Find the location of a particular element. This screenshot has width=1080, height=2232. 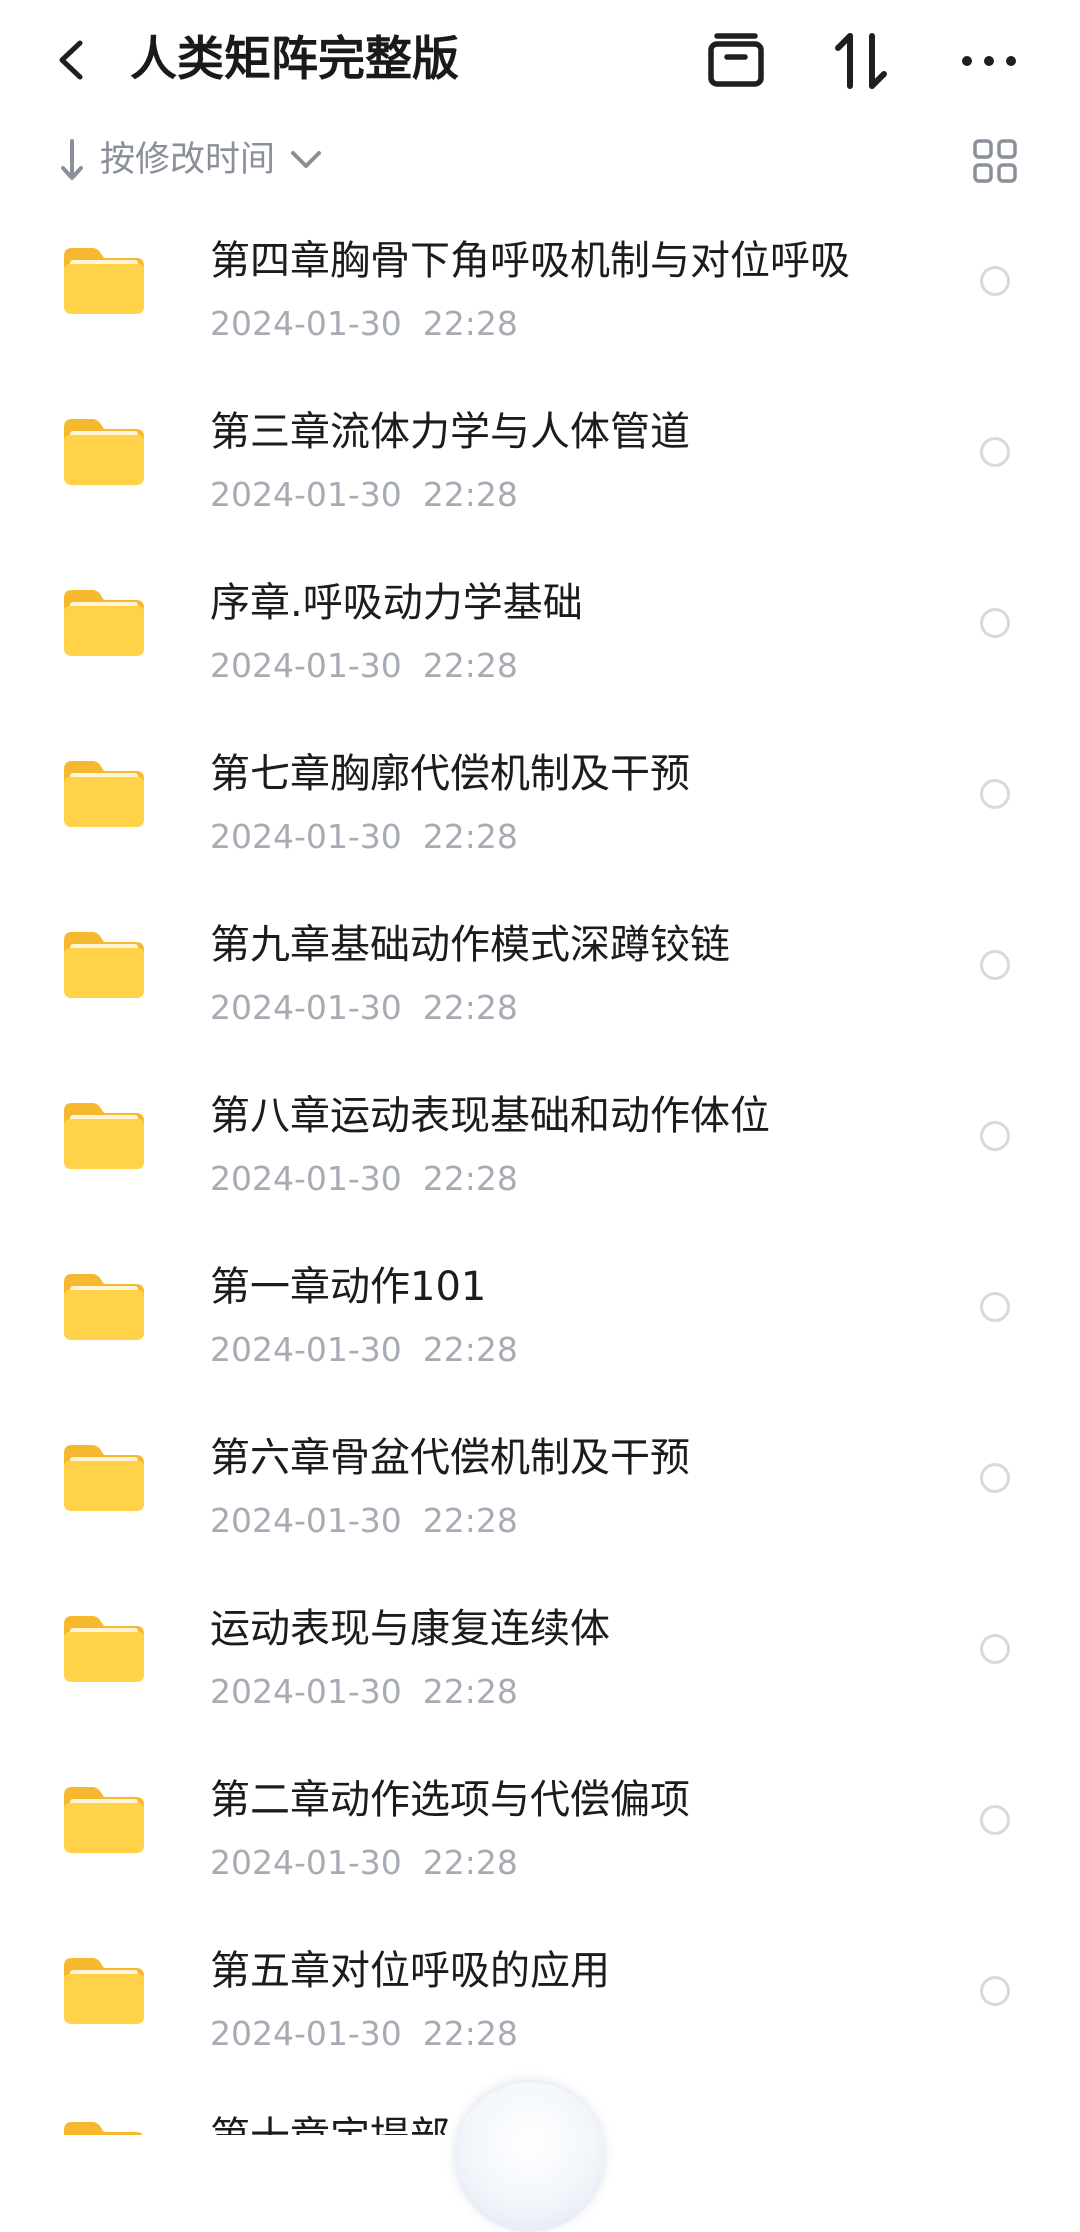

top-bar: 人类矩阵完整版 is located at coordinates (540, 65).